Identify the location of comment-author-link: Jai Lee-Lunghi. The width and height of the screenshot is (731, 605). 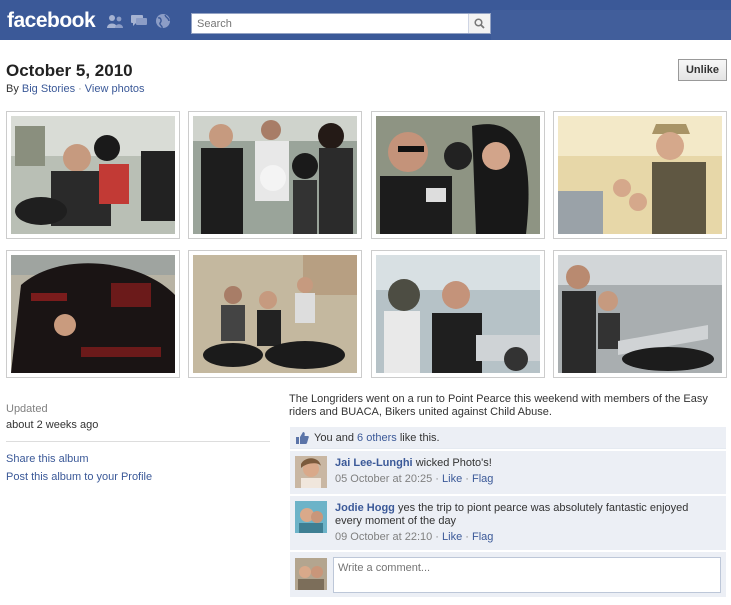
(374, 463).